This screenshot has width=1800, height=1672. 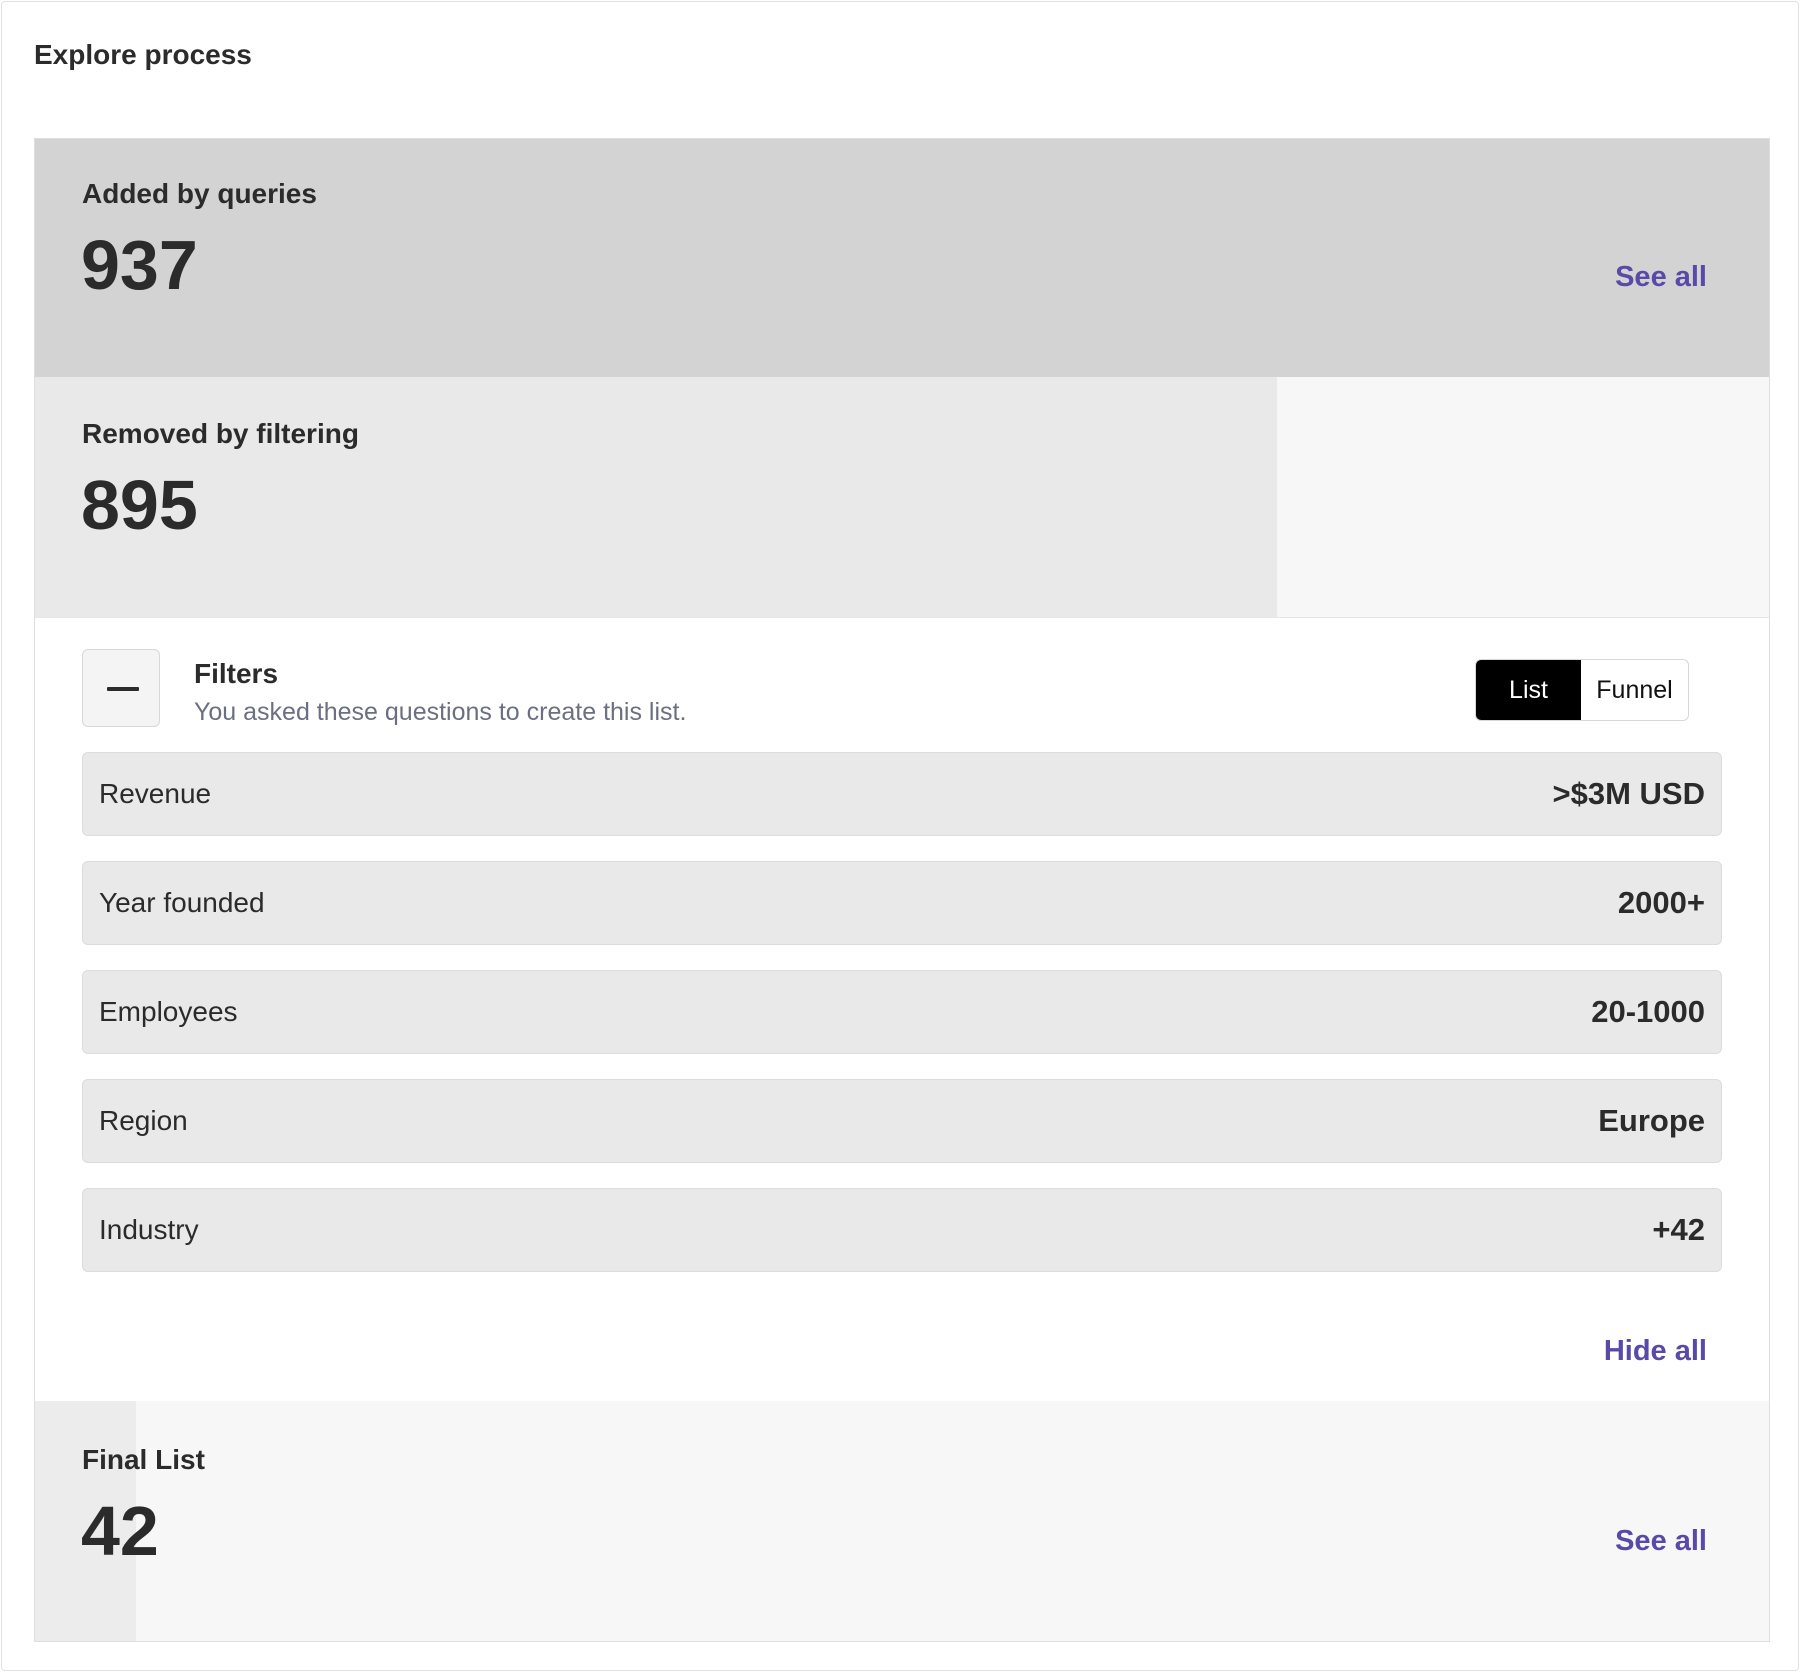 I want to click on filter-row-revenue: Revenue >$3M USD, so click(x=902, y=794).